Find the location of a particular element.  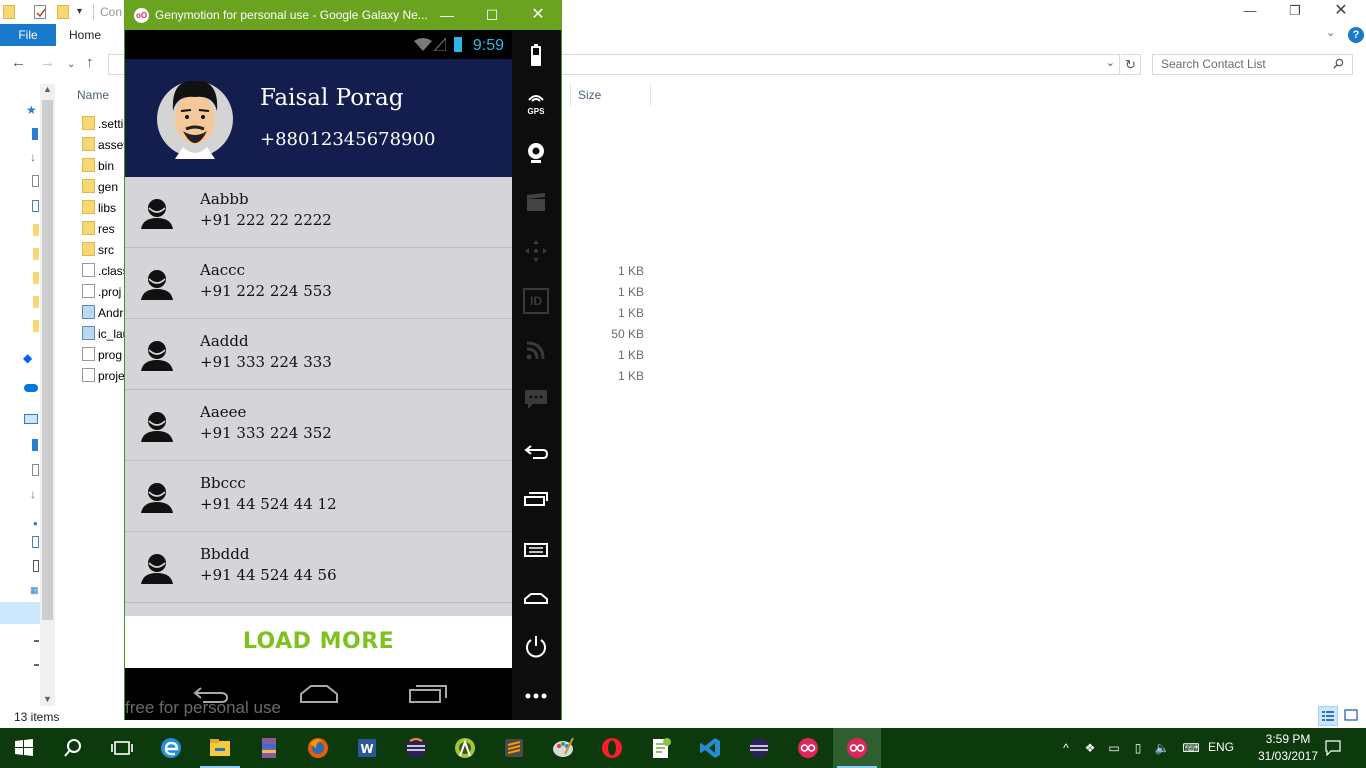

taskbar-winrar-button is located at coordinates (269, 748).